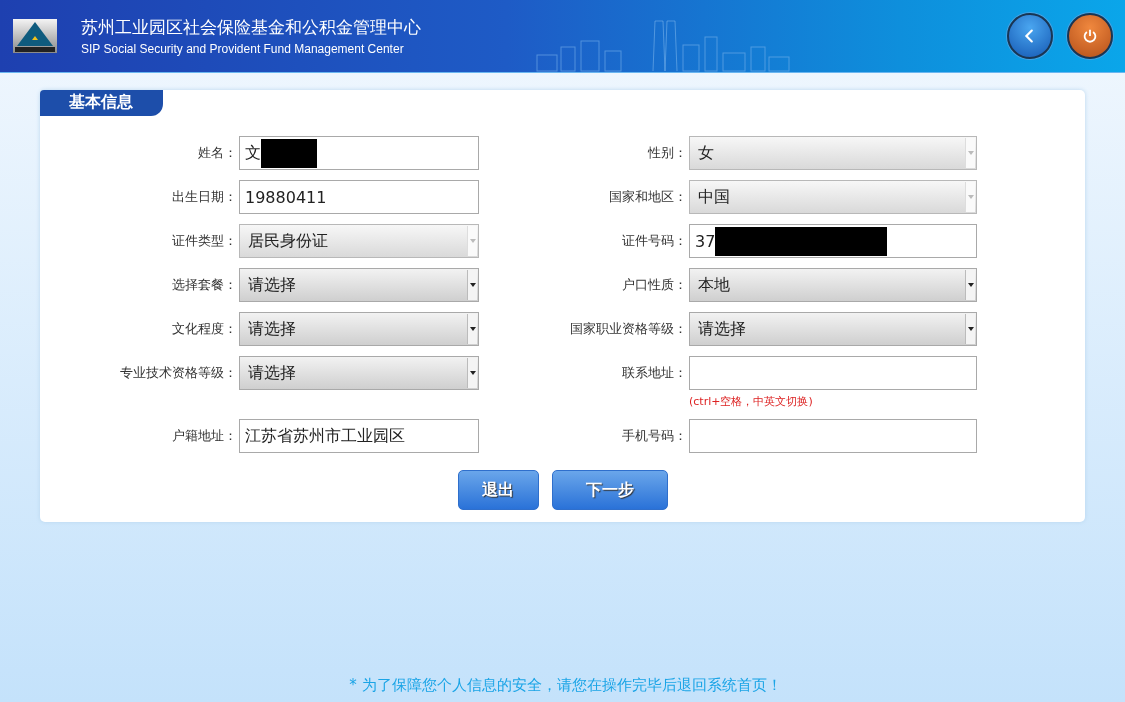 This screenshot has width=1125, height=702. Describe the element at coordinates (654, 436) in the screenshot. I see `field-label: 手机号码：` at that location.